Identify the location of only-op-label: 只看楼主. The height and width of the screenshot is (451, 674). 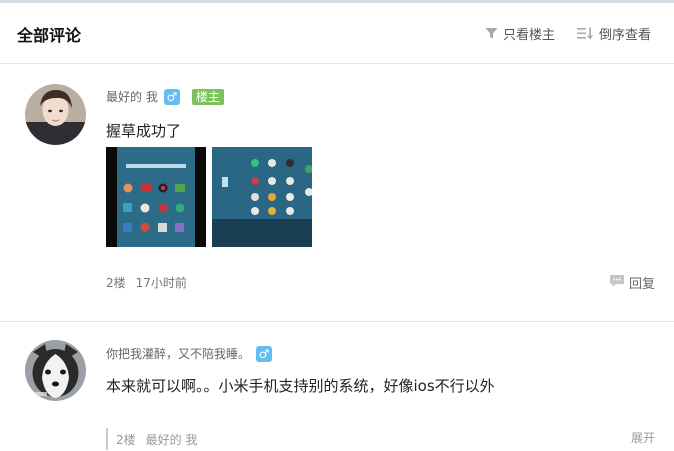
(529, 35).